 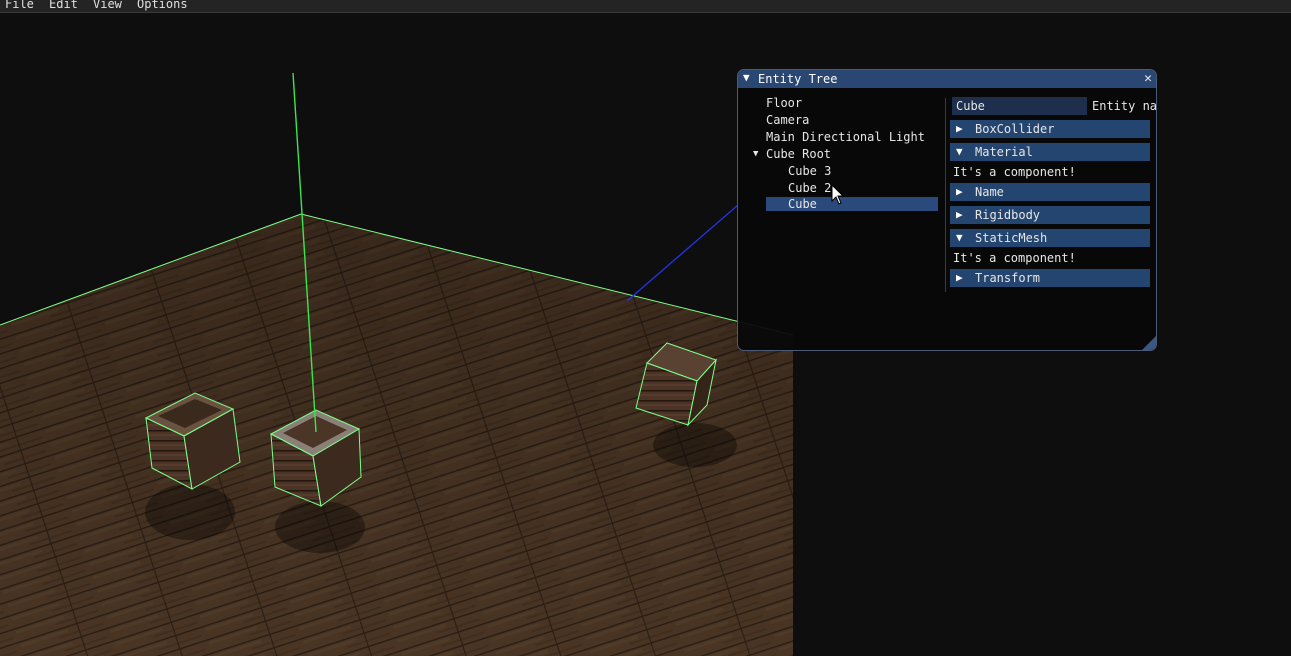 I want to click on window-title-bar: ▼ Entity Tree ✕, so click(x=947, y=79).